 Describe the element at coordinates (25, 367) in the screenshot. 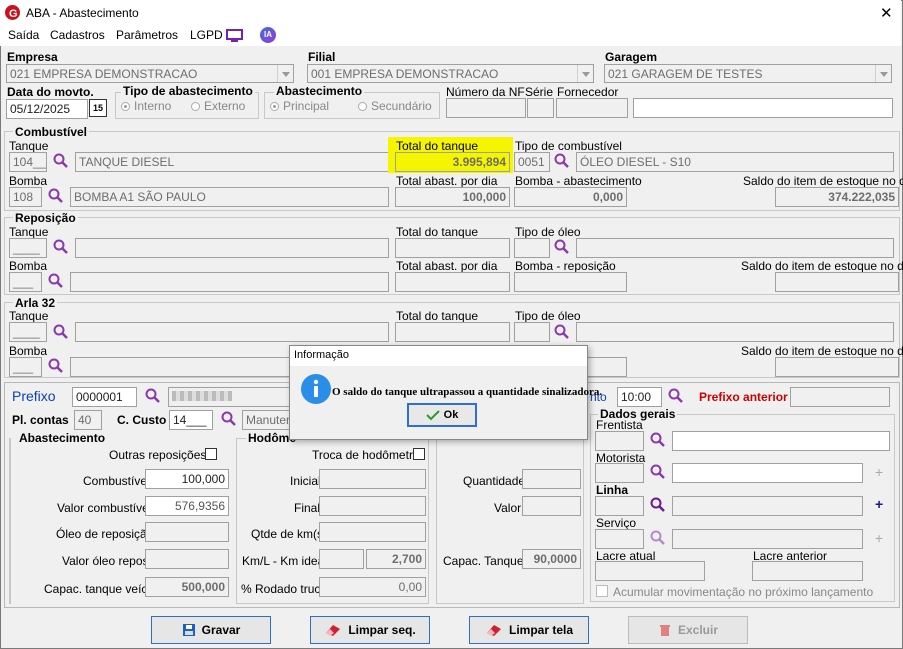

I see `arla-bomba-code: ___` at that location.